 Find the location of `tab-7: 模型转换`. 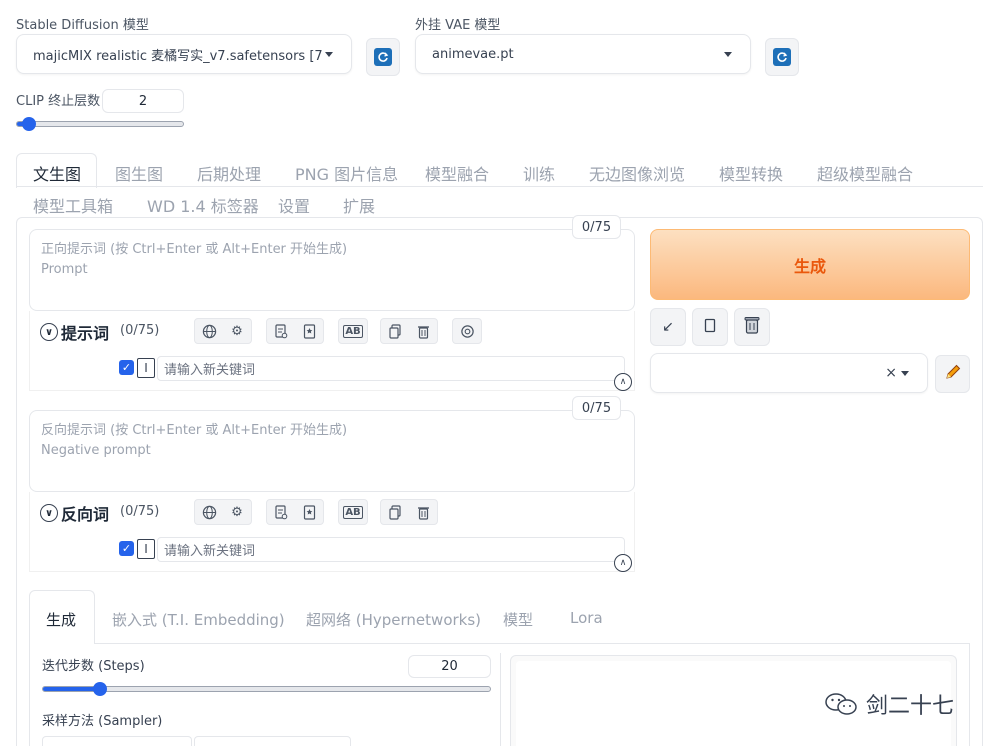

tab-7: 模型转换 is located at coordinates (751, 173).